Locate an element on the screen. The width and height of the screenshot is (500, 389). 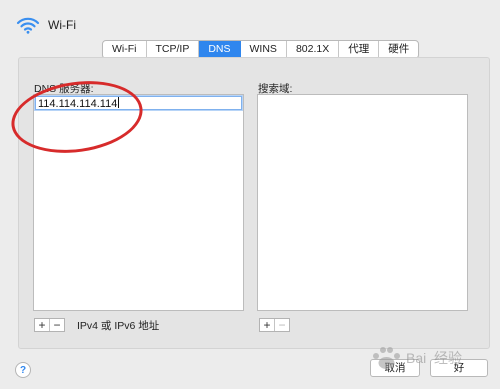
cancel-button: 取消 is located at coordinates (395, 368).